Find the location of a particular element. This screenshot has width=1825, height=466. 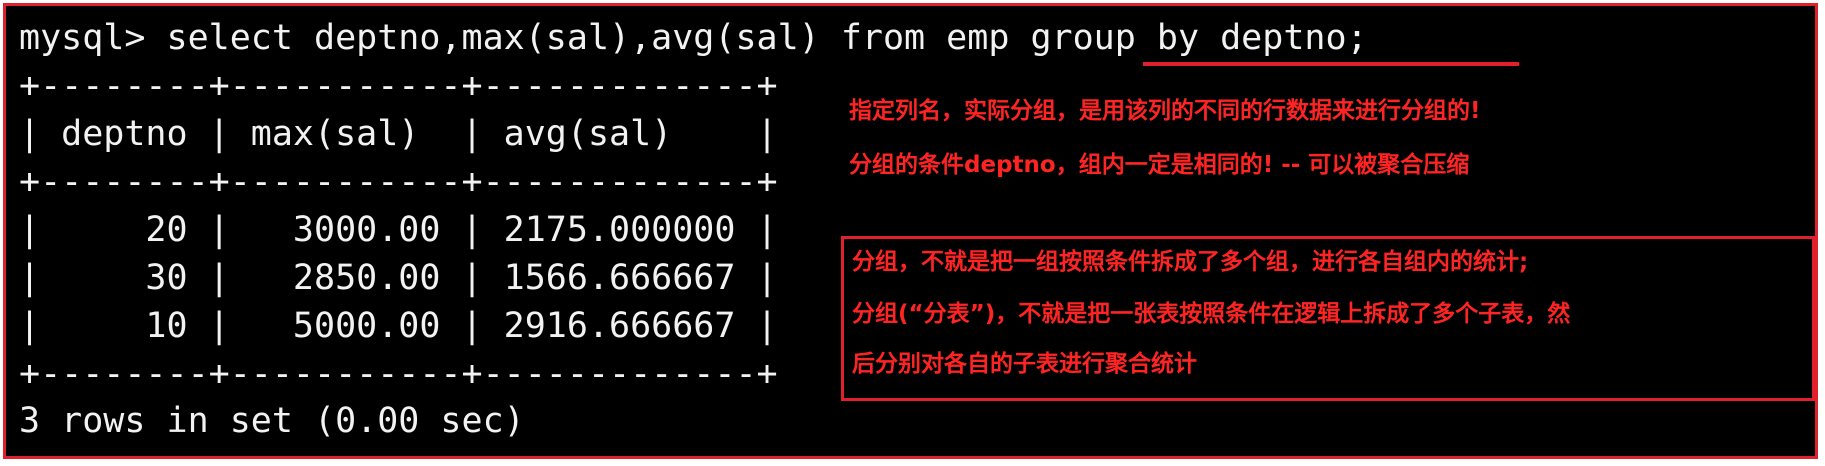

annotation-box-line: 后分别对各自的子表进行聚合统计 is located at coordinates (1024, 364).